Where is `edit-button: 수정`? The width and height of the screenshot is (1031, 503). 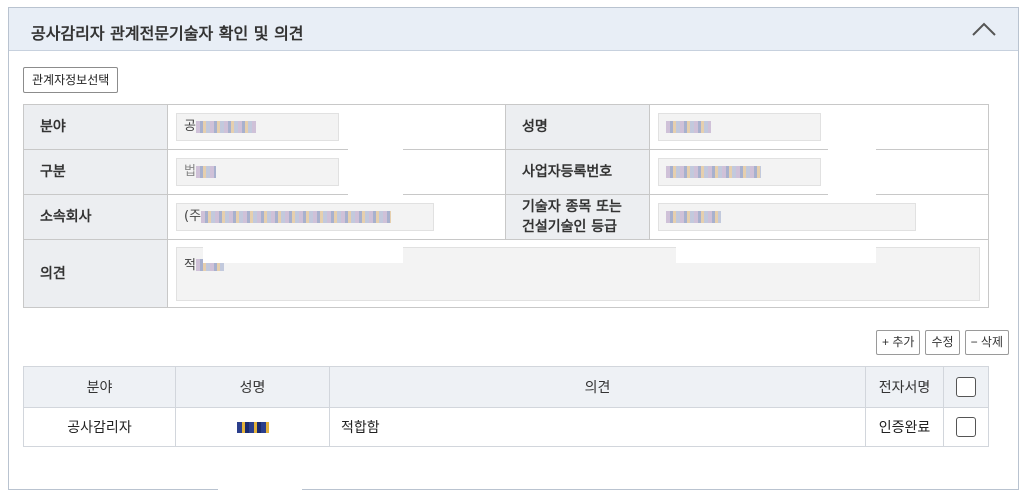 edit-button: 수정 is located at coordinates (942, 342).